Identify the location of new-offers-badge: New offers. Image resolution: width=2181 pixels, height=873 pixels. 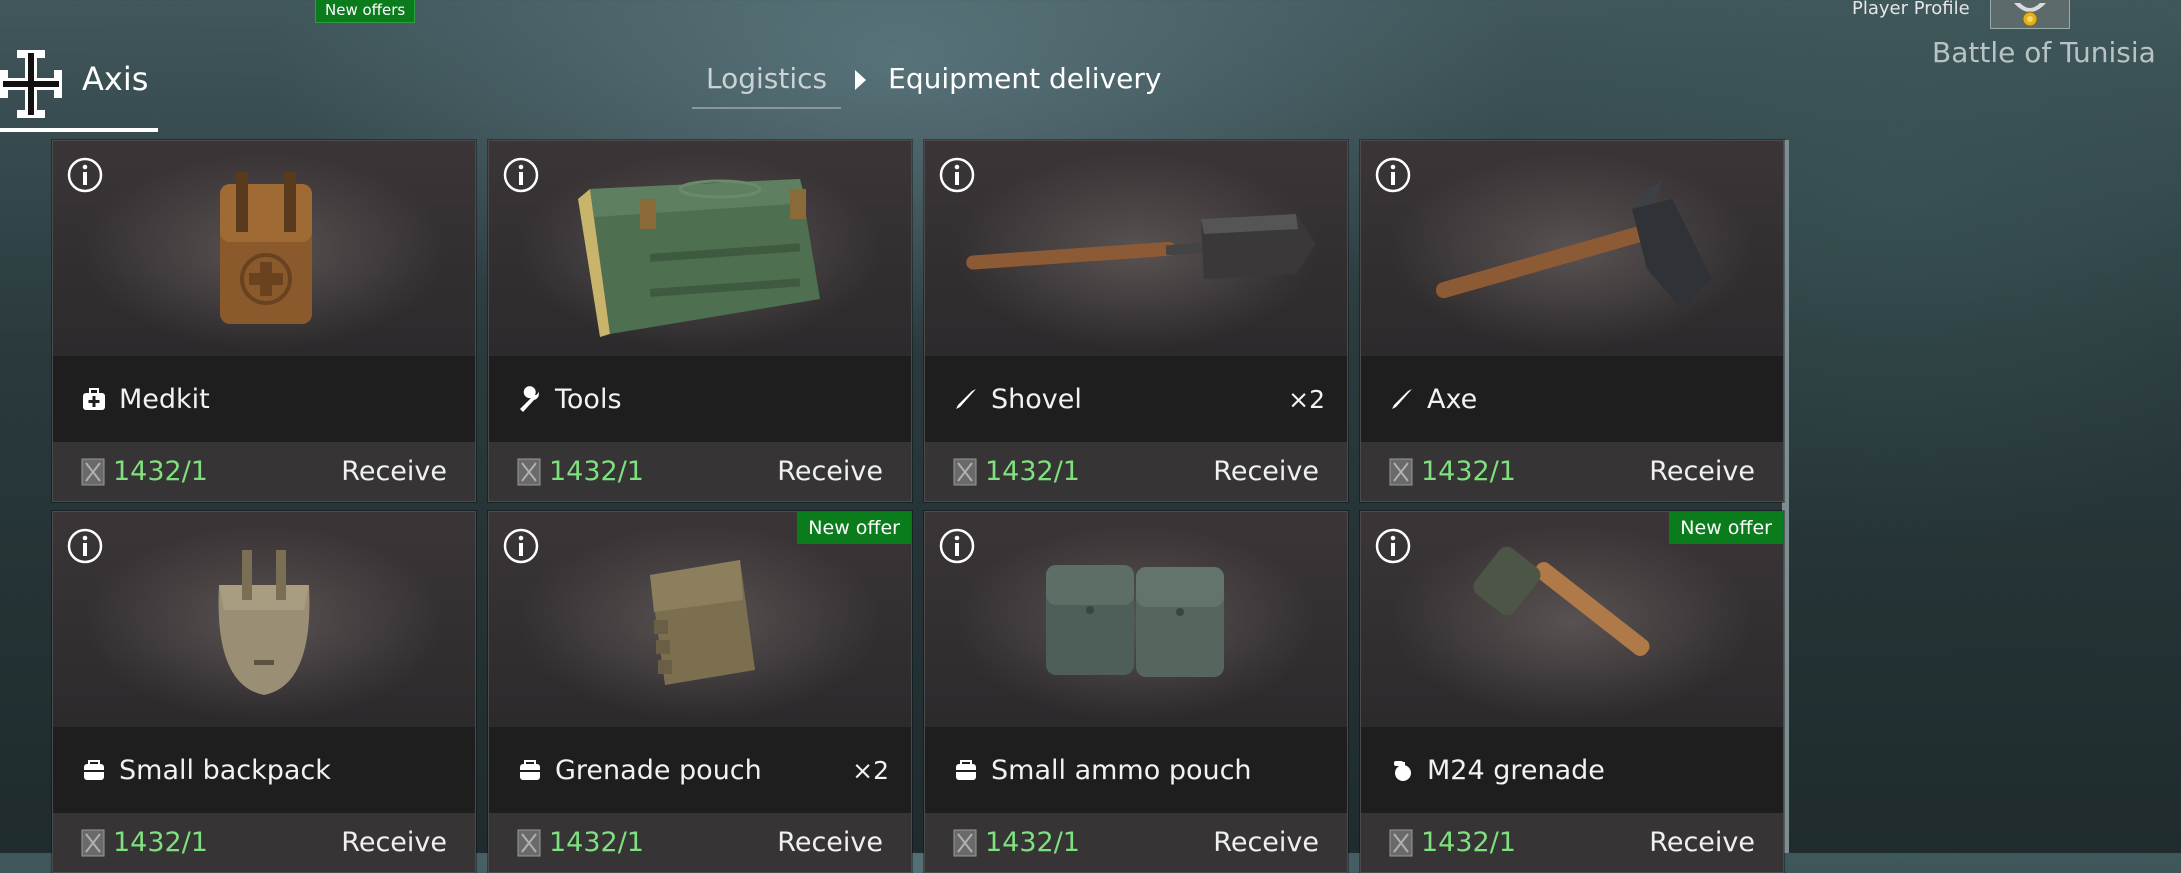
(365, 11).